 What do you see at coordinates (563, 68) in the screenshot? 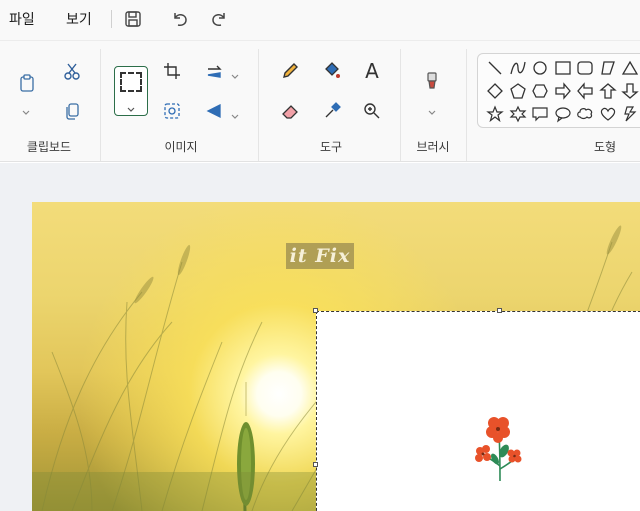
I see `rectangle-icon` at bounding box center [563, 68].